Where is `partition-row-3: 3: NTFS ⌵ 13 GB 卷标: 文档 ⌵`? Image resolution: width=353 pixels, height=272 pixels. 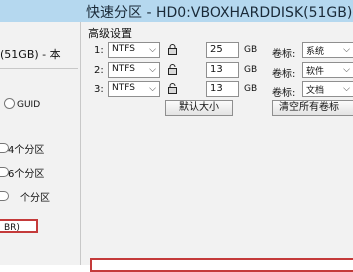 partition-row-3: 3: NTFS ⌵ 13 GB 卷标: 文档 ⌵ is located at coordinates (223, 90).